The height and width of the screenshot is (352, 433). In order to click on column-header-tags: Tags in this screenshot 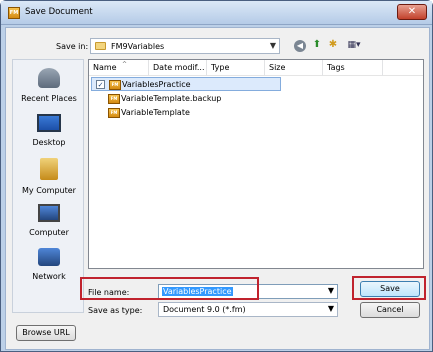, I will do `click(353, 68)`.